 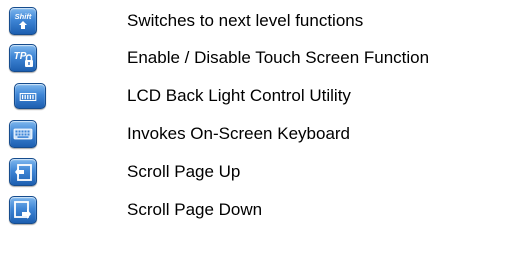 I want to click on keyboard-icon, so click(x=23, y=134).